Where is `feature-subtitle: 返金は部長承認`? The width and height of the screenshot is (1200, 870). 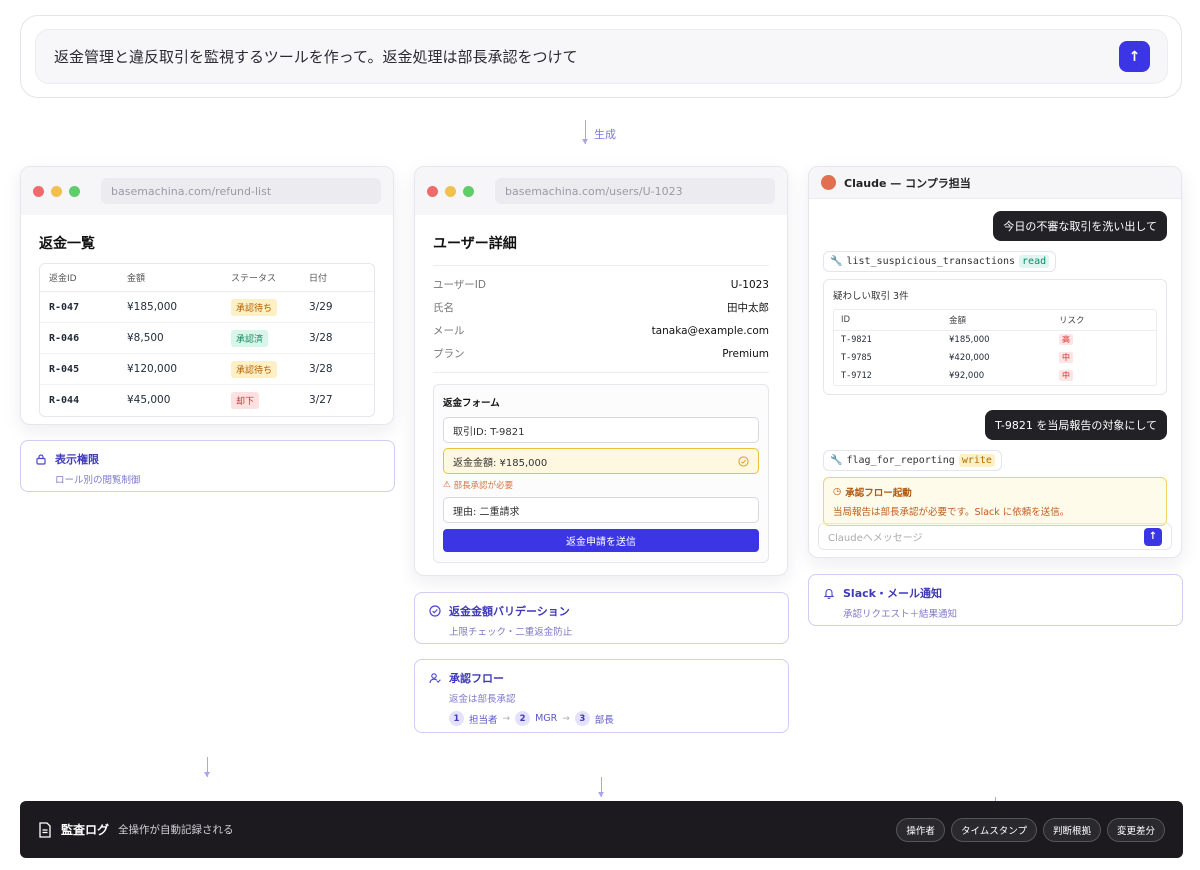
feature-subtitle: 返金は部長承認 is located at coordinates (482, 699).